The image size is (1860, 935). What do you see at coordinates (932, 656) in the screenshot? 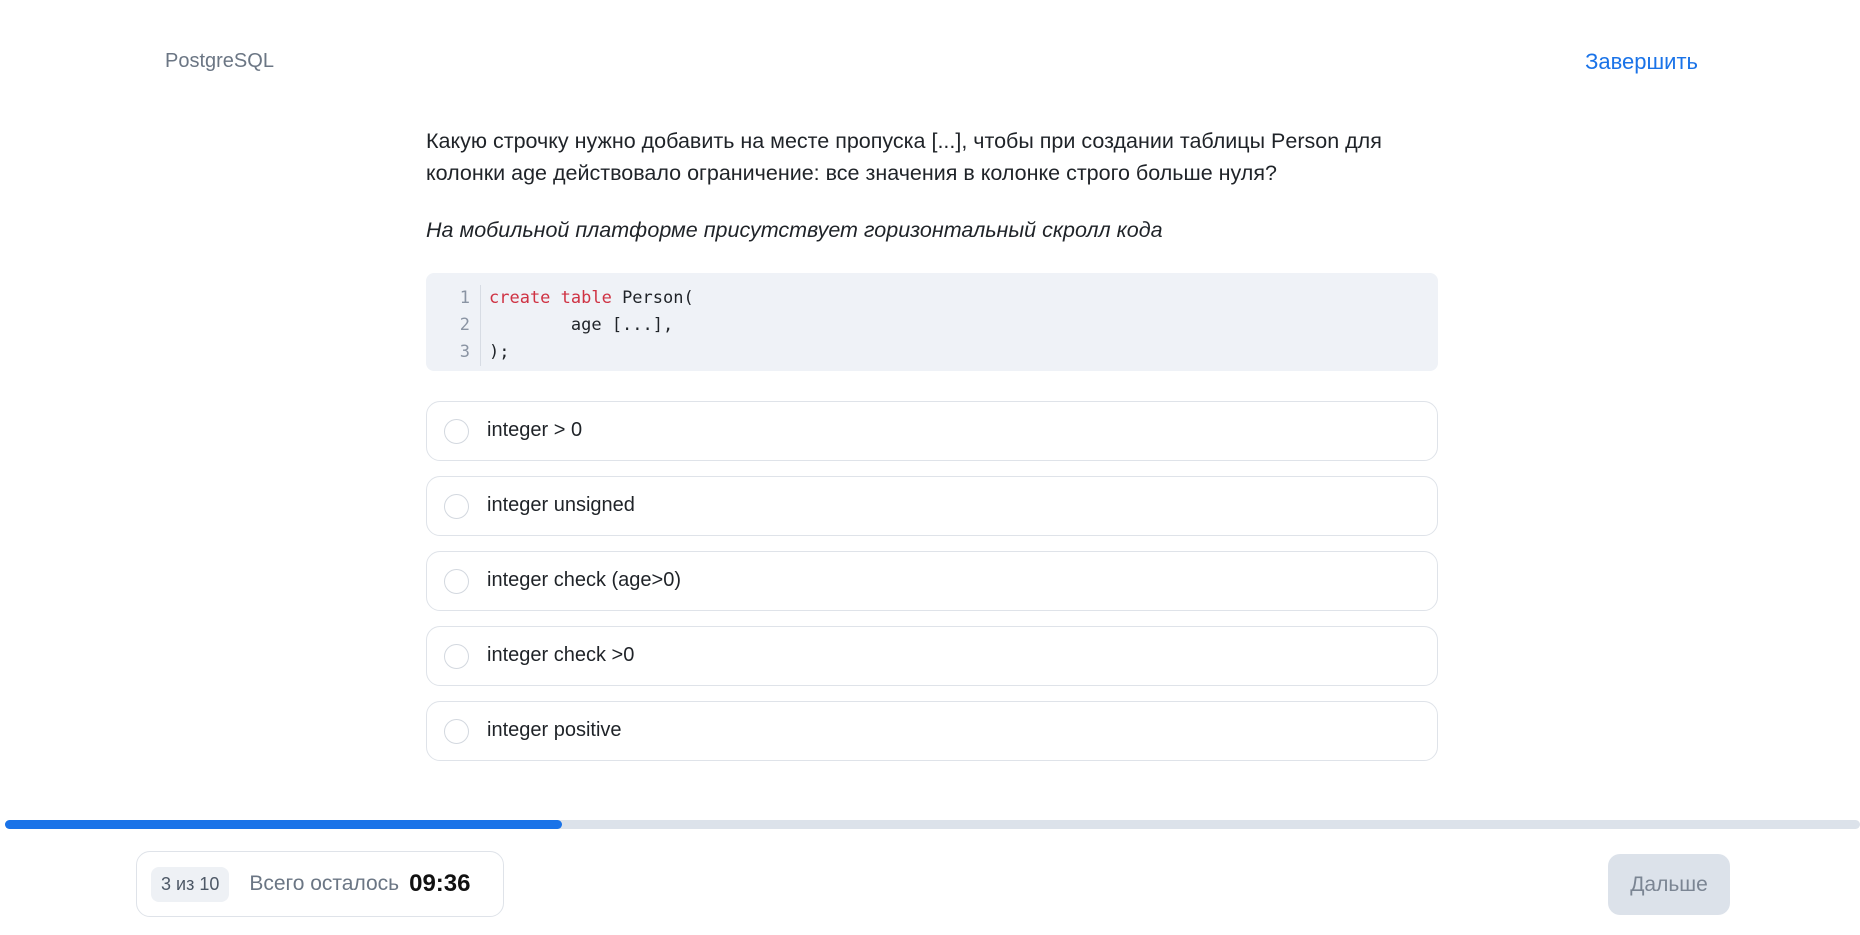
I see `answer-option: integer check >0` at bounding box center [932, 656].